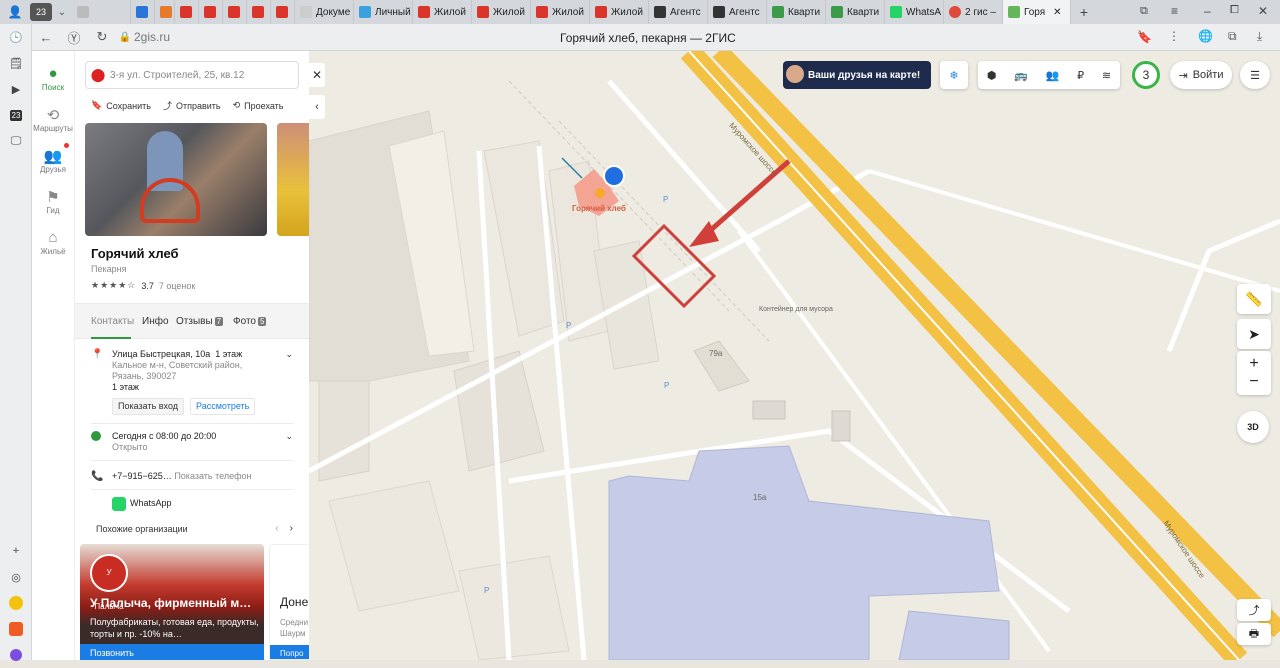 The width and height of the screenshot is (1280, 668). I want to click on close-panel-button: ✕, so click(317, 75).